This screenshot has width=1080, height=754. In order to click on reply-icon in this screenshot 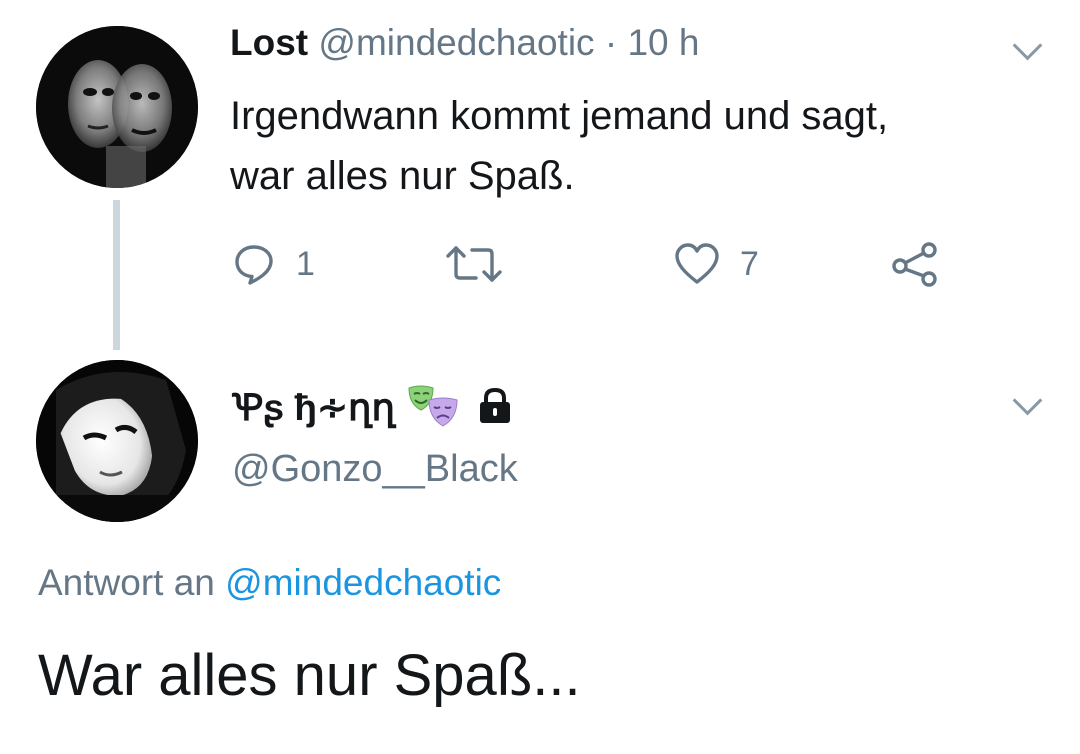, I will do `click(254, 265)`.